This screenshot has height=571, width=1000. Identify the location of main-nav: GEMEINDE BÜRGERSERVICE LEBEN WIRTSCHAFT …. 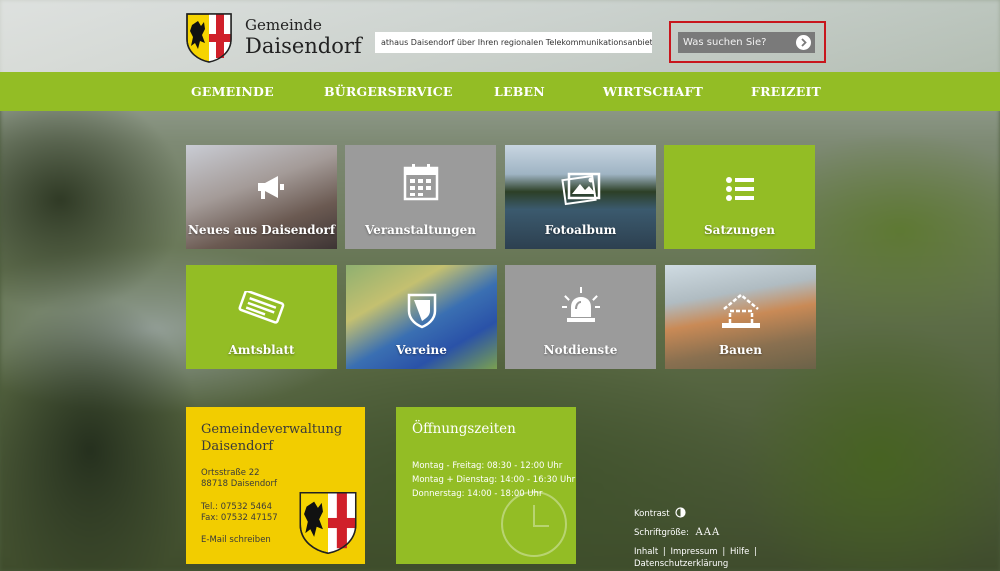
(500, 91).